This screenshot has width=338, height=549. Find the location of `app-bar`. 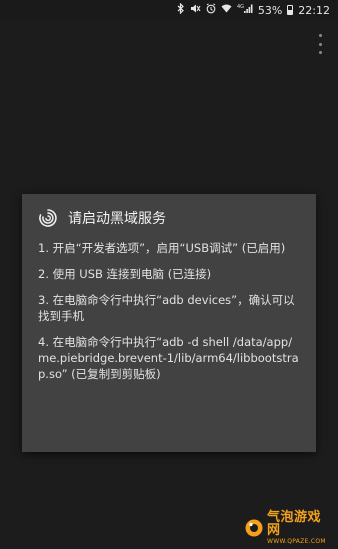

app-bar is located at coordinates (169, 43).